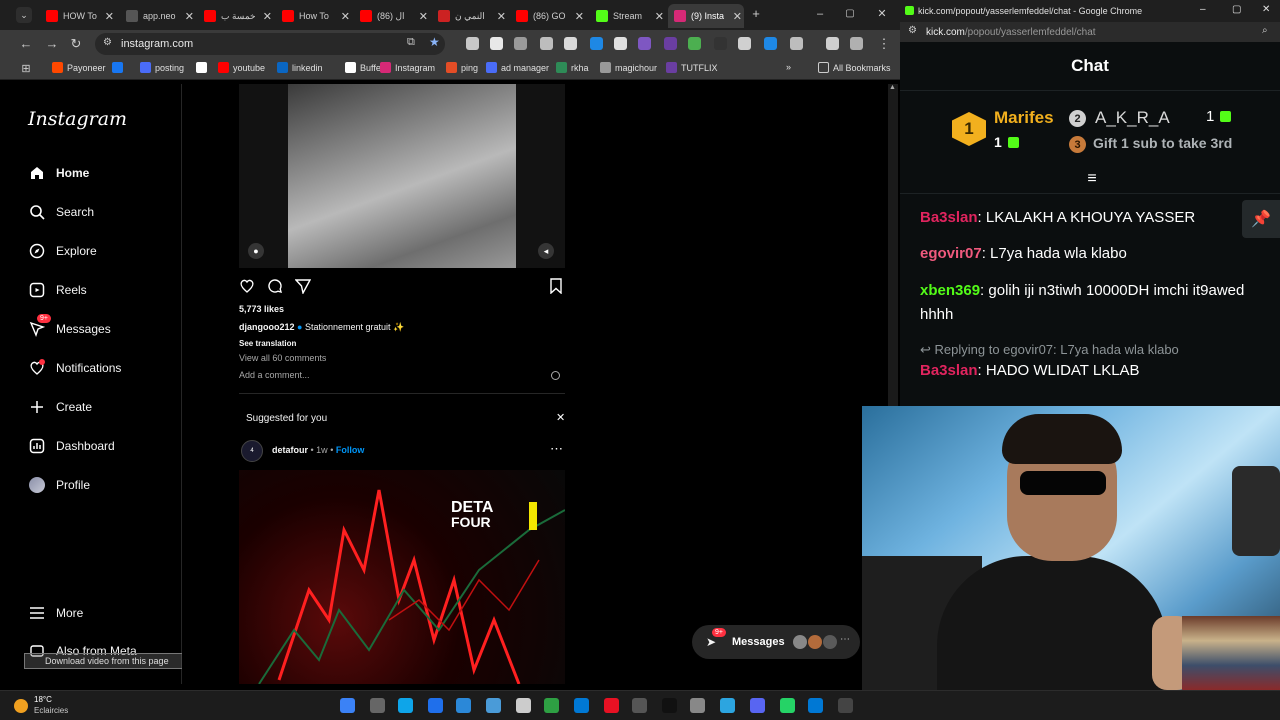  I want to click on browser-tab: (86) ال ✕, so click(392, 16).